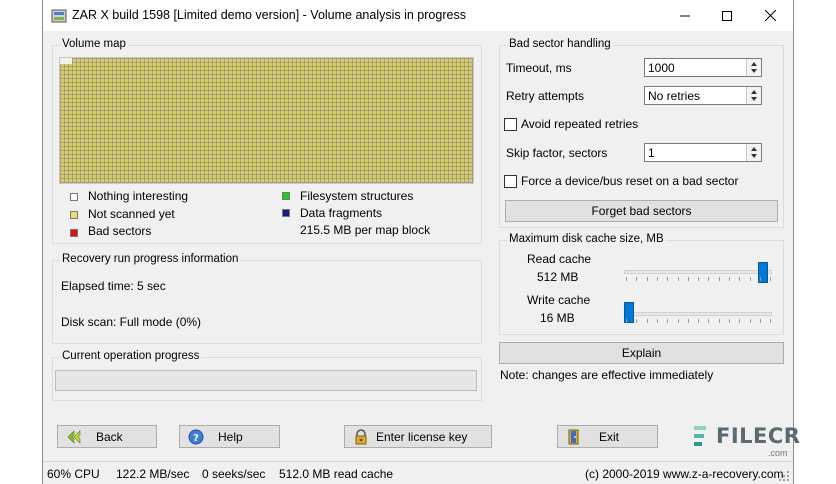 The width and height of the screenshot is (836, 484). What do you see at coordinates (784, 476) in the screenshot?
I see `resize-grip-icon` at bounding box center [784, 476].